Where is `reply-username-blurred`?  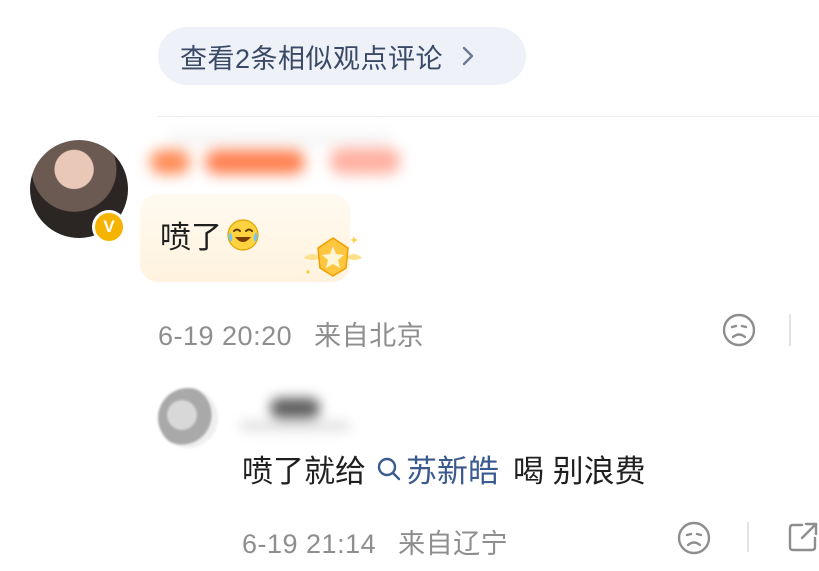
reply-username-blurred is located at coordinates (300, 414).